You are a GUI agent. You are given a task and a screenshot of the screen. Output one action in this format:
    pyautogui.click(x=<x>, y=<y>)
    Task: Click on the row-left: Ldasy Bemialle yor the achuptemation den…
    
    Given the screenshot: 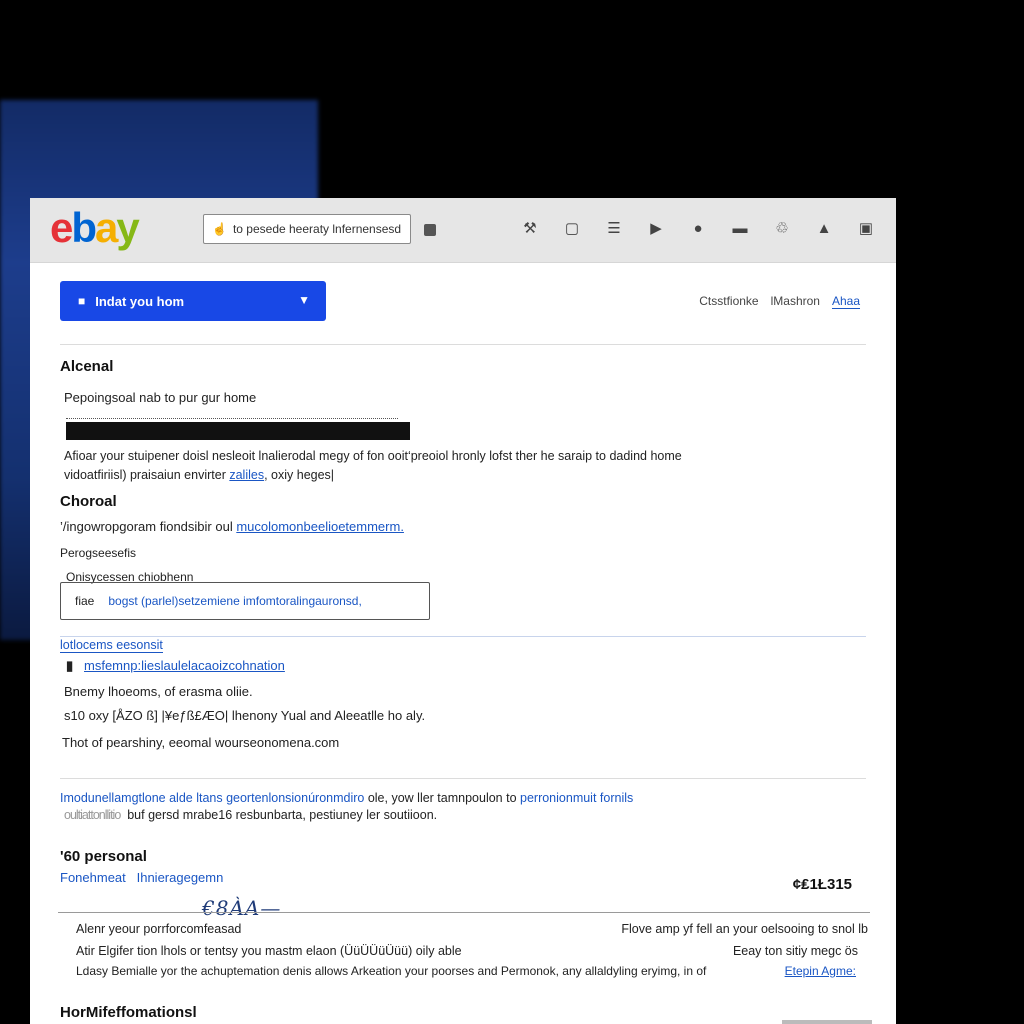 What is the action you would take?
    pyautogui.click(x=391, y=971)
    